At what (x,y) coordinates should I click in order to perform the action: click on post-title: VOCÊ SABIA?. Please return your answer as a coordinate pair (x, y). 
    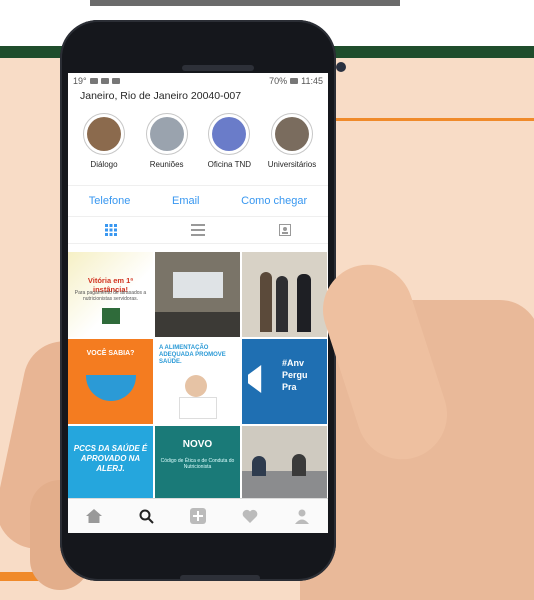
    Looking at the image, I should click on (110, 353).